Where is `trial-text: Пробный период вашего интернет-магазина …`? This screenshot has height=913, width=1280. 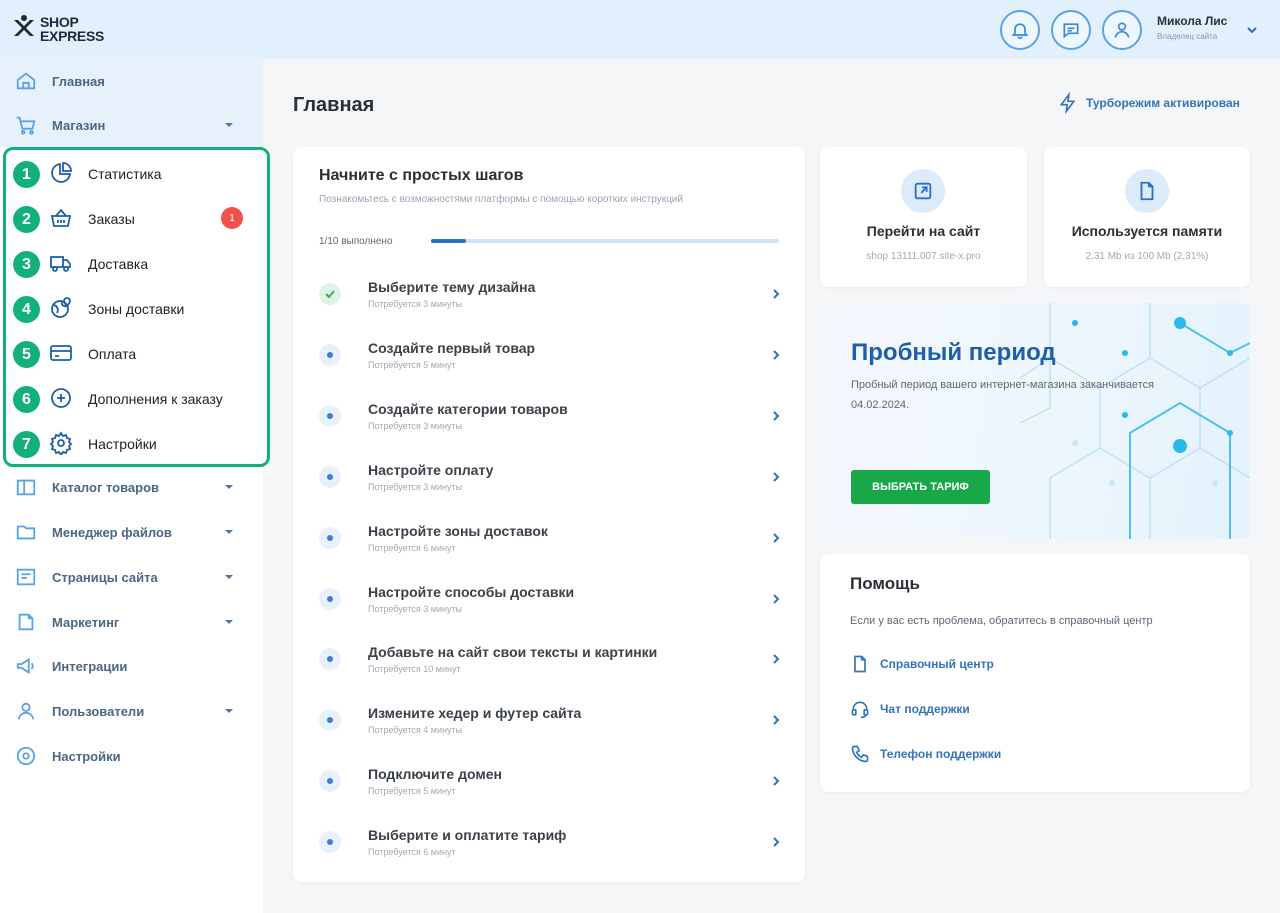 trial-text: Пробный период вашего интернет-магазина … is located at coordinates (1003, 395).